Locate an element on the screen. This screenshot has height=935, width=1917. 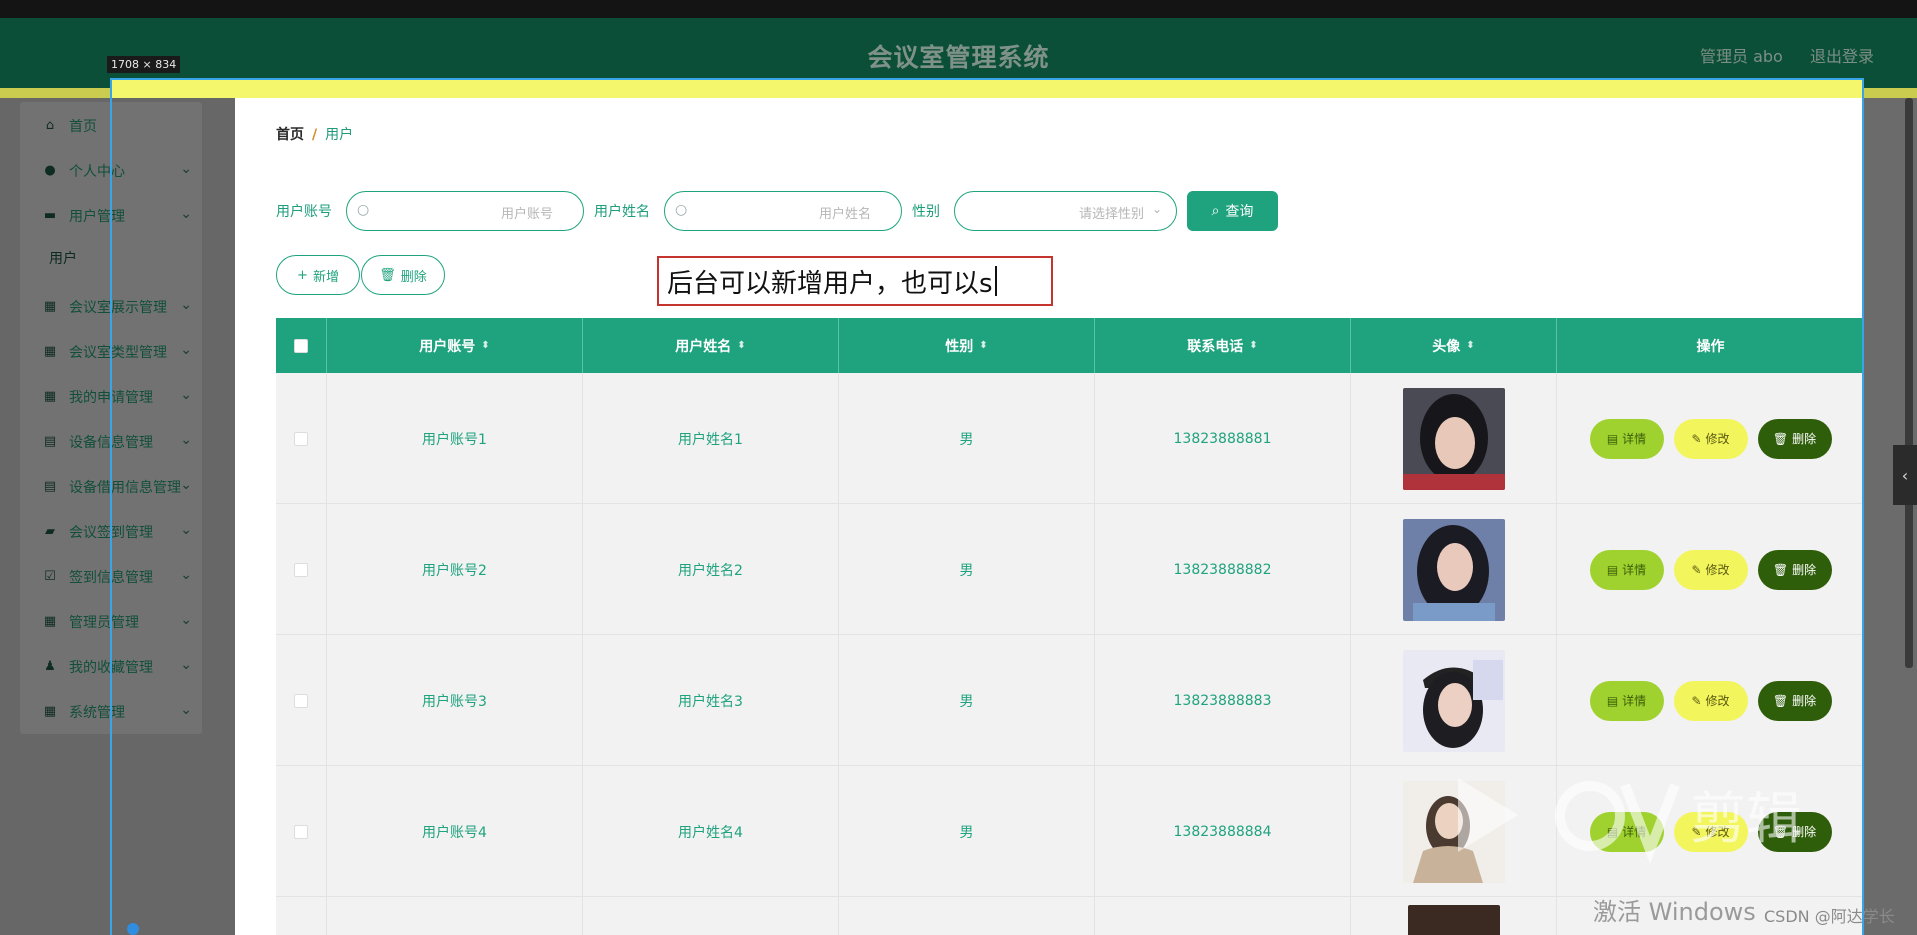
logout-link: 退出登录 is located at coordinates (1842, 55).